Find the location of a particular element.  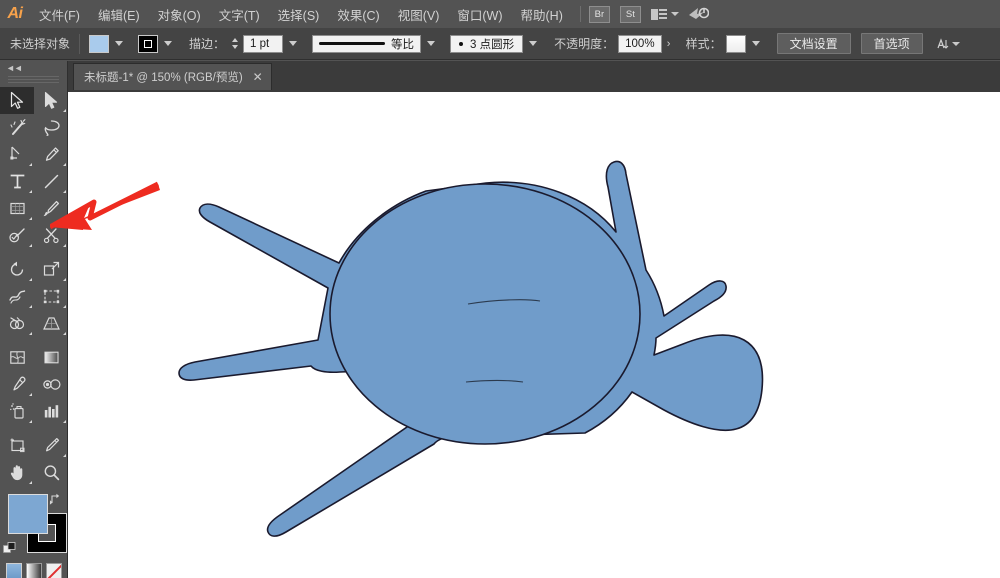

menu-help: 帮助(H) is located at coordinates (542, 14).